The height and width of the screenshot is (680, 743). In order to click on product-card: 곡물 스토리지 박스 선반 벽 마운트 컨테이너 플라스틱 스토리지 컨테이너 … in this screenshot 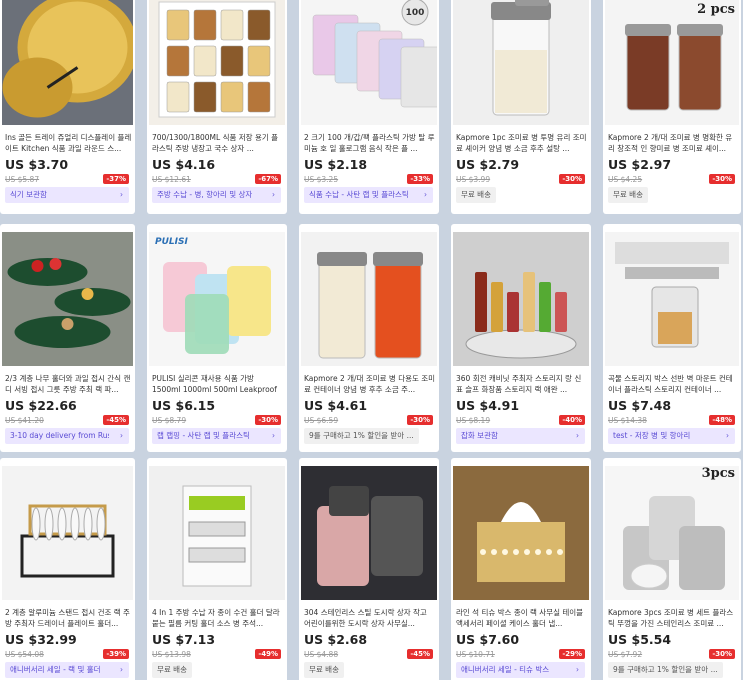, I will do `click(672, 338)`.